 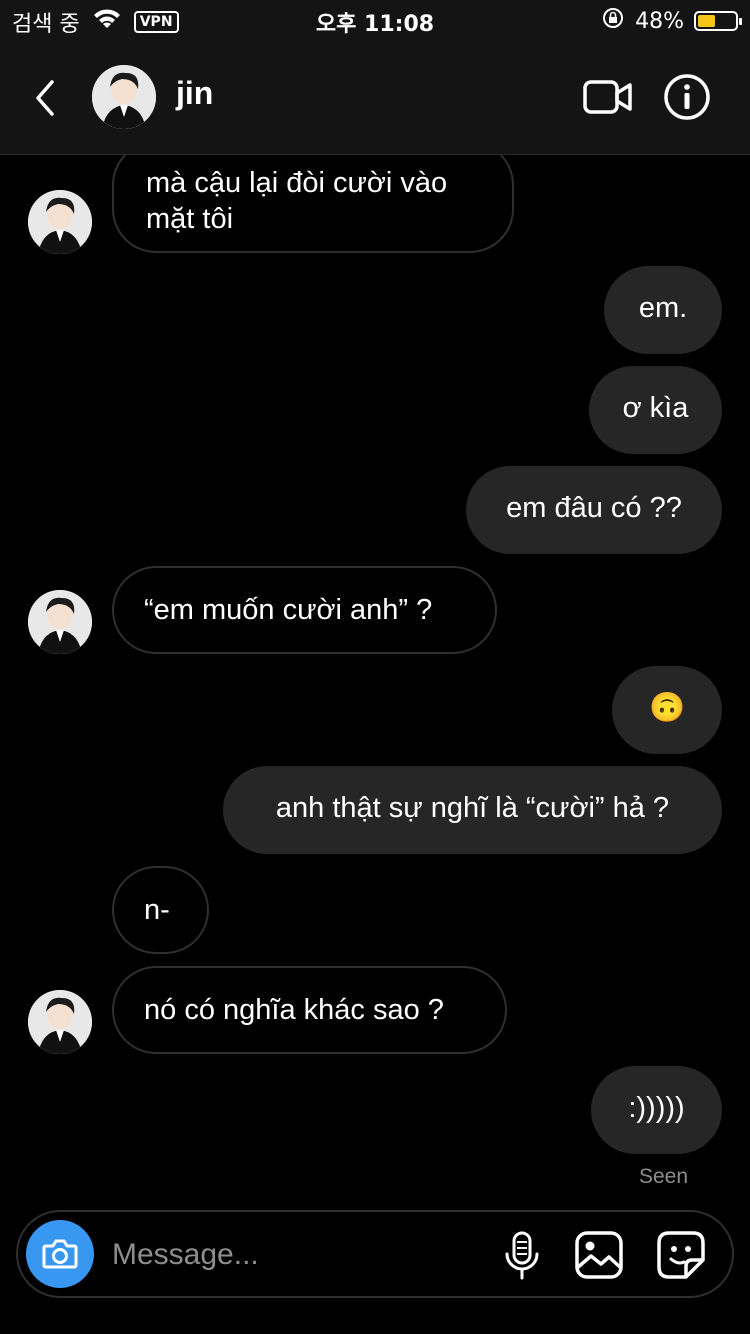 I want to click on message-bubble-incoming: mà cậu lại đòi cười vào mặt tôi, so click(x=313, y=204).